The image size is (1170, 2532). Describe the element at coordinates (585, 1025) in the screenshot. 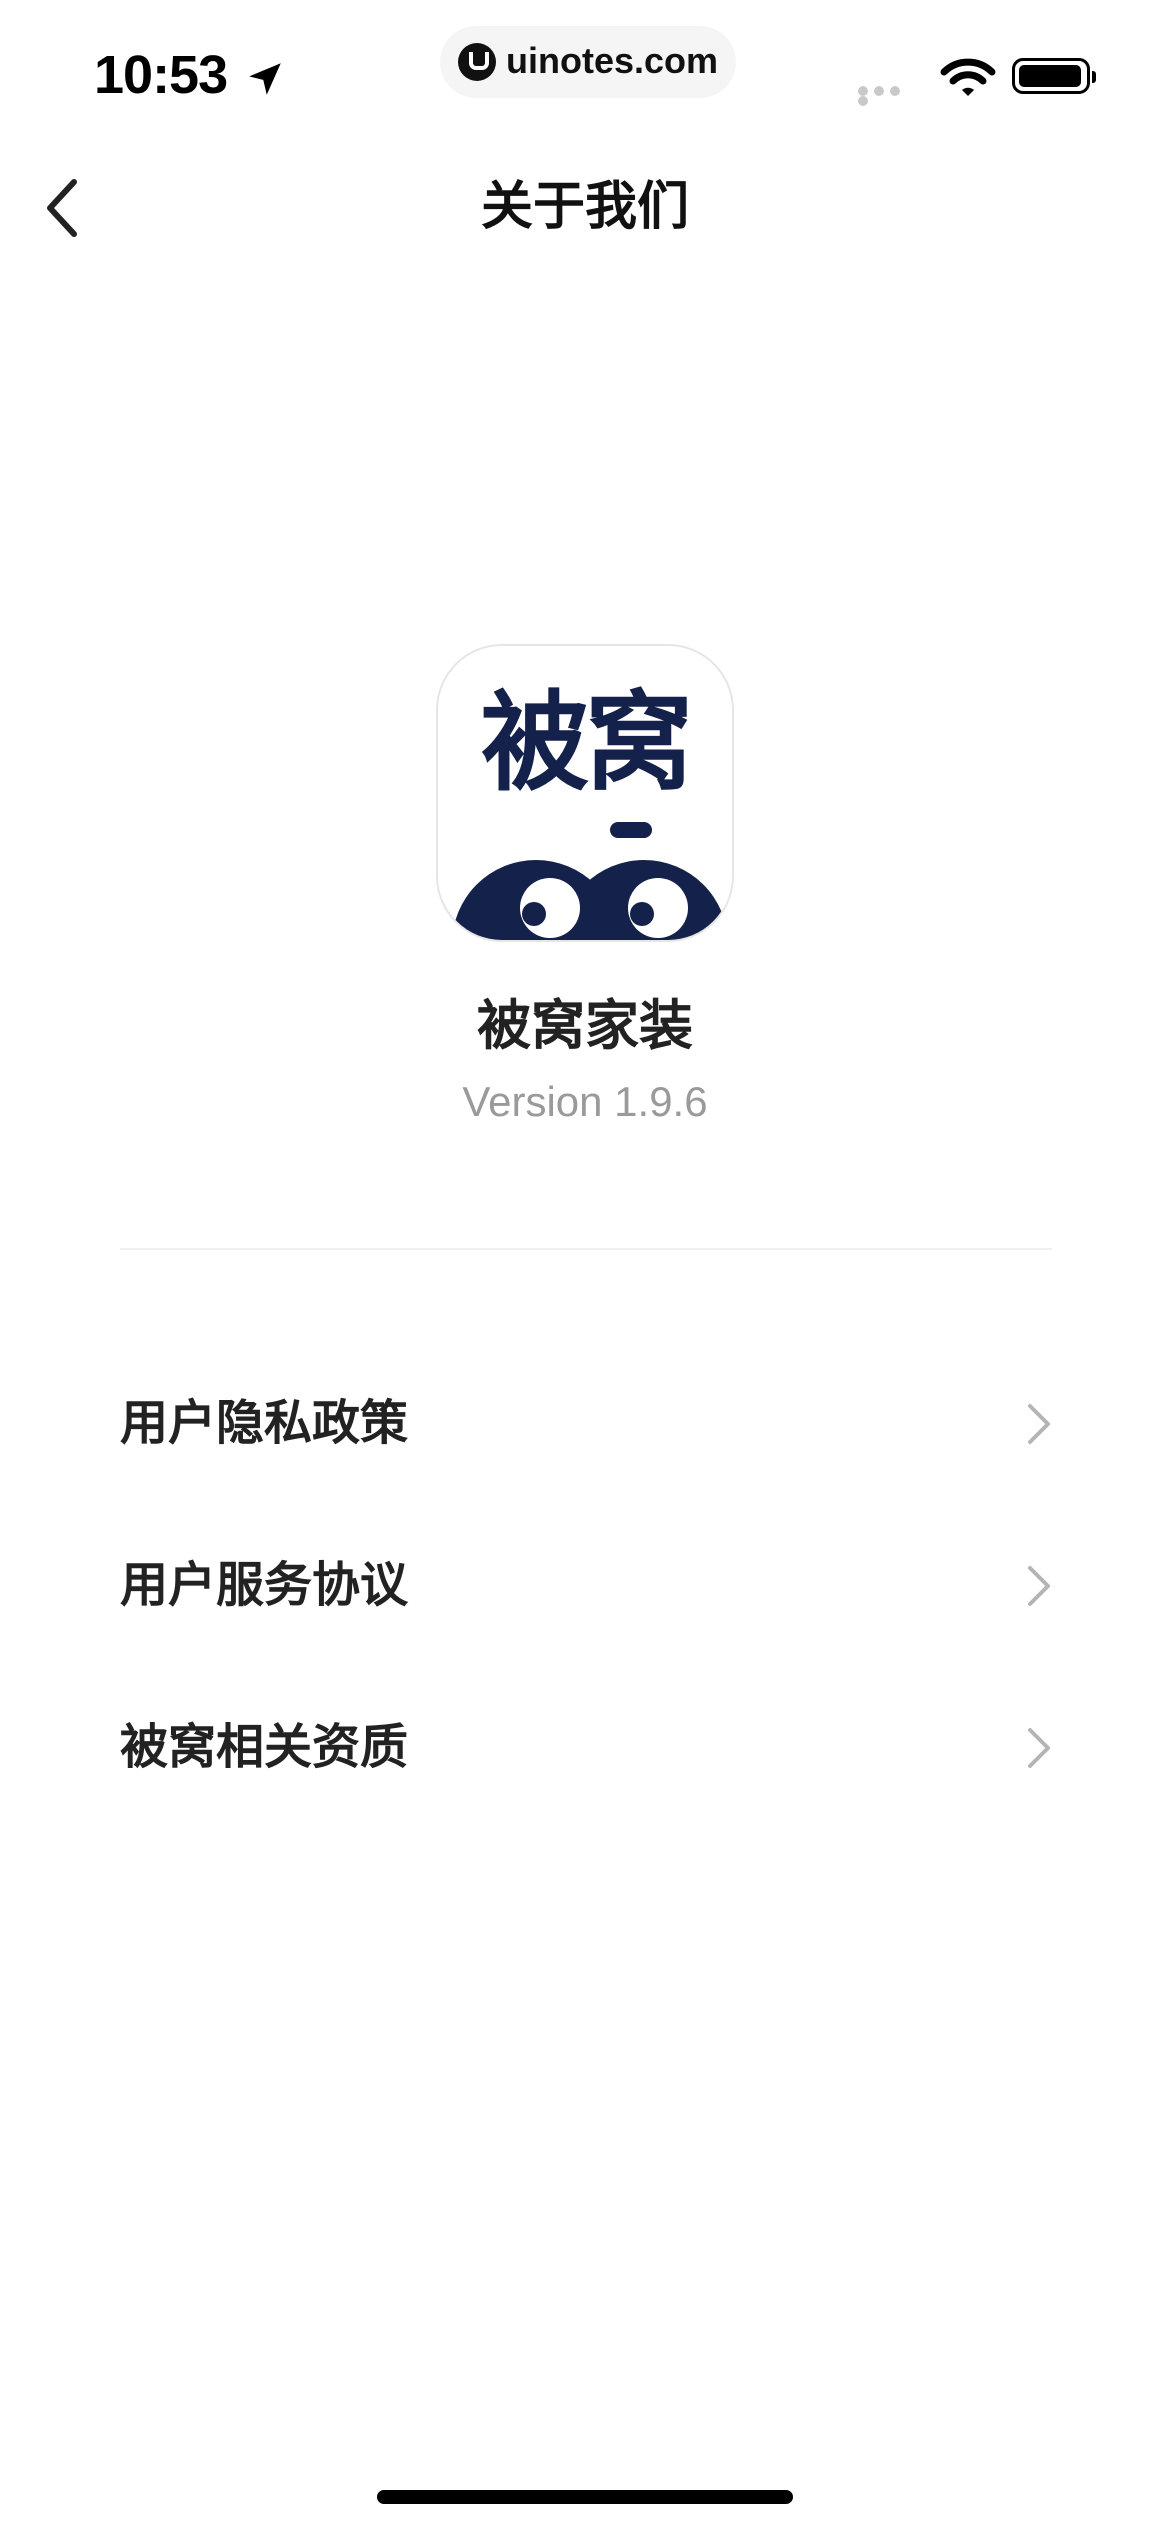

I see `app-name: 被窝家装` at that location.